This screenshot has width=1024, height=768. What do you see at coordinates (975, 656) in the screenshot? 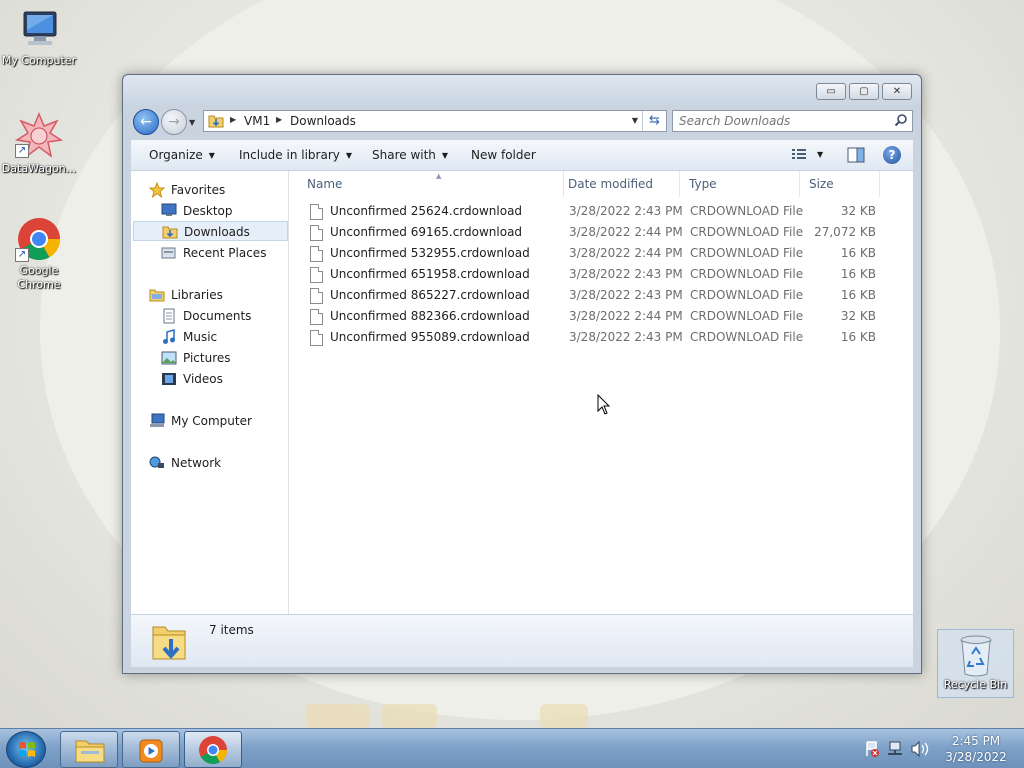
I see `recycle-bin-icon` at bounding box center [975, 656].